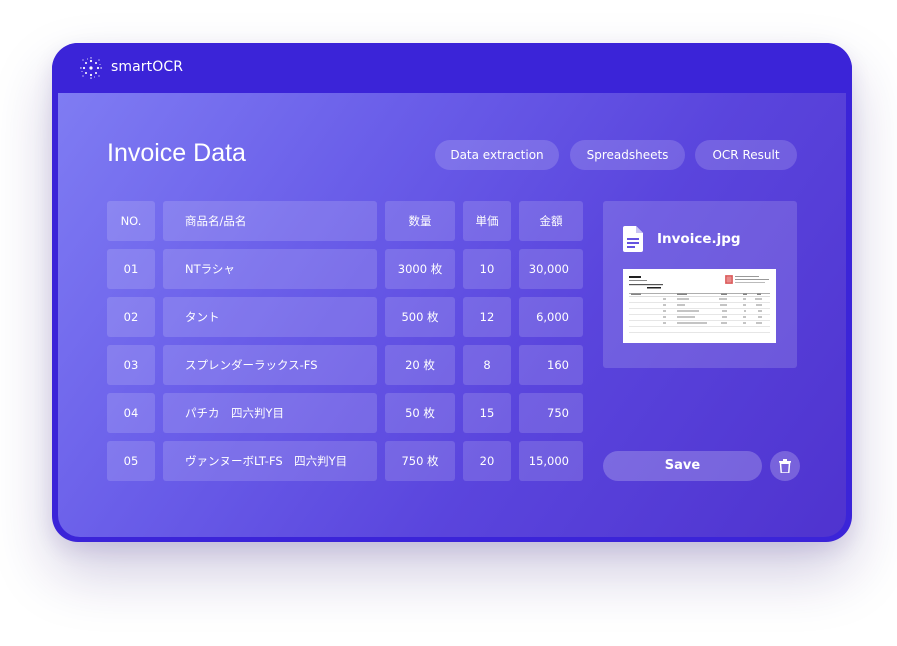 Image resolution: width=897 pixels, height=646 pixels. What do you see at coordinates (270, 365) in the screenshot?
I see `table-cell-name: スプレンダーラックス-FS` at bounding box center [270, 365].